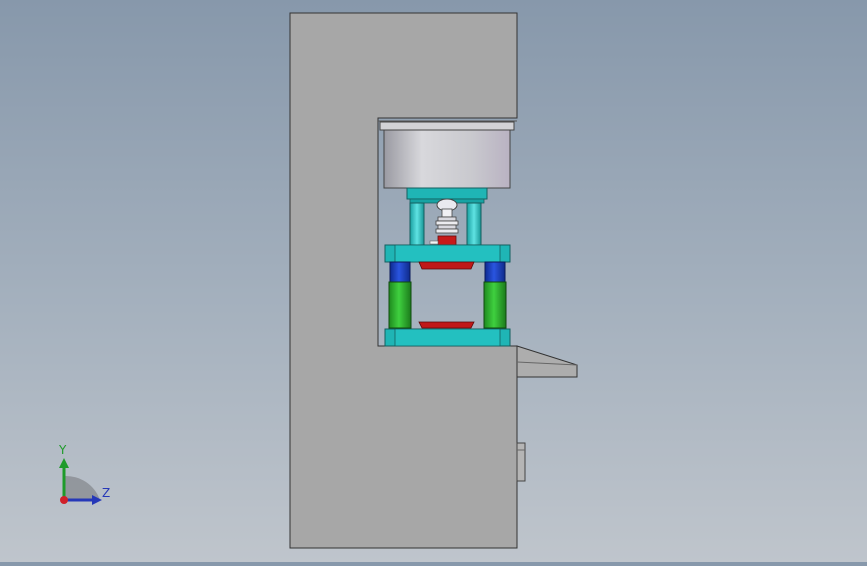 This screenshot has height=566, width=867. I want to click on upper-guide-post-right, so click(474, 224).